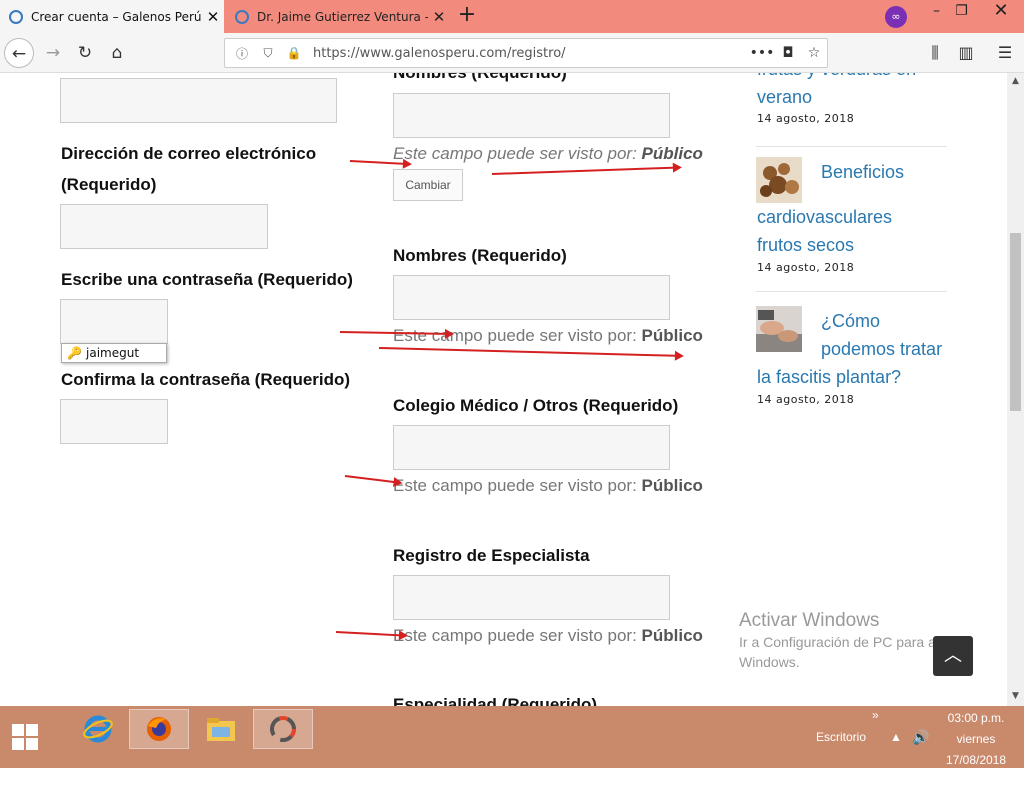 This screenshot has width=1024, height=792. I want to click on watermark-title: Activar Windows, so click(809, 620).